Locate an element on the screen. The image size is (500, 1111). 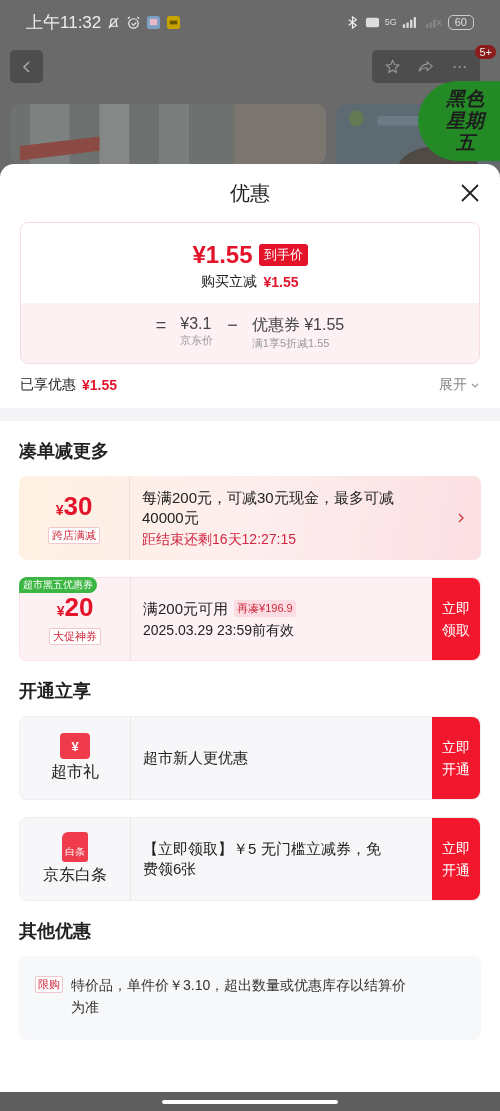
coupon-validity: 2025.03.29 23:59前有效 is located at coordinates (219, 630).